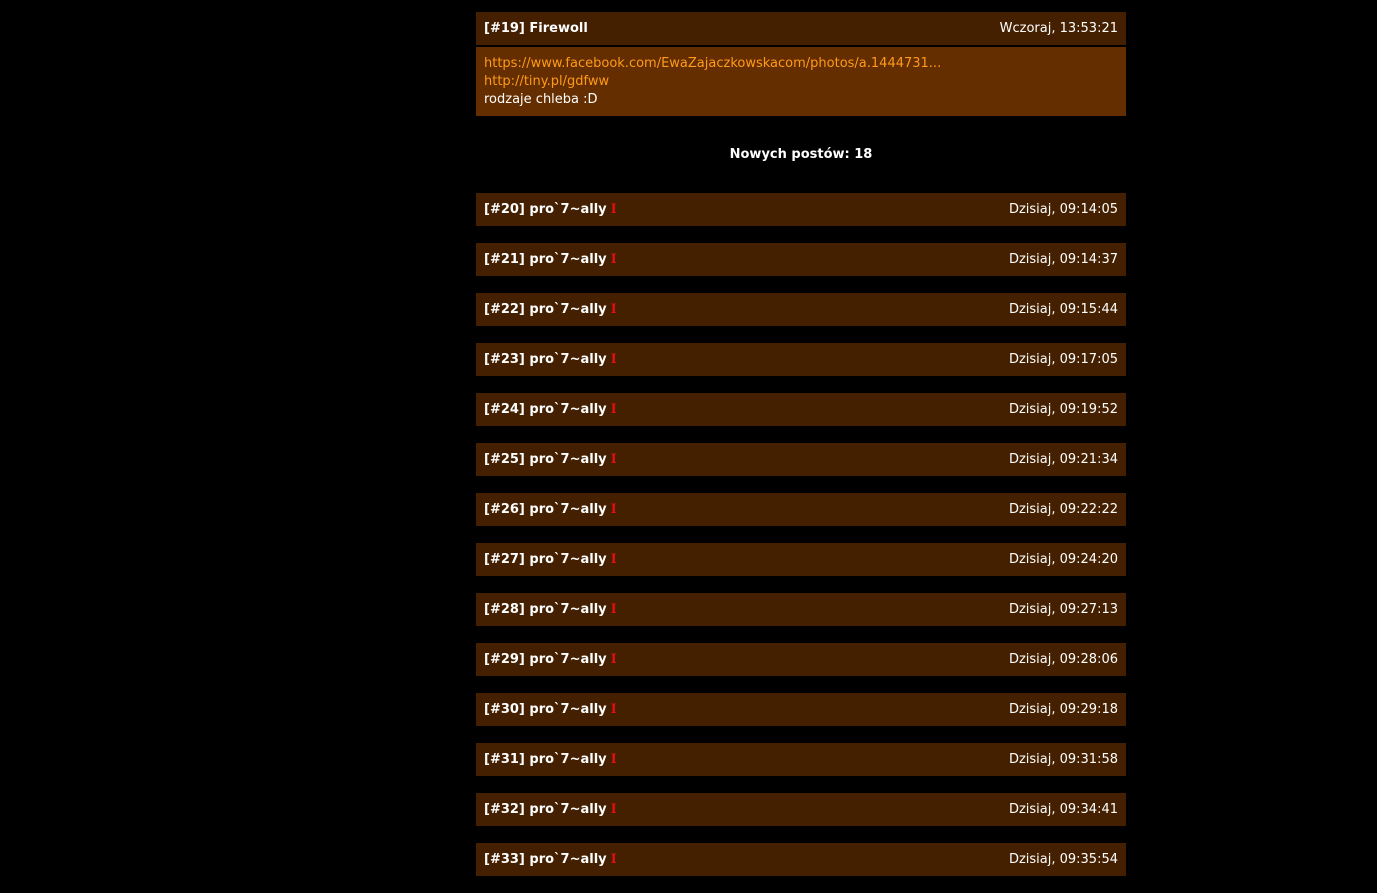  Describe the element at coordinates (1063, 459) in the screenshot. I see `post-date: Dzisiaj, 09:21:34` at that location.